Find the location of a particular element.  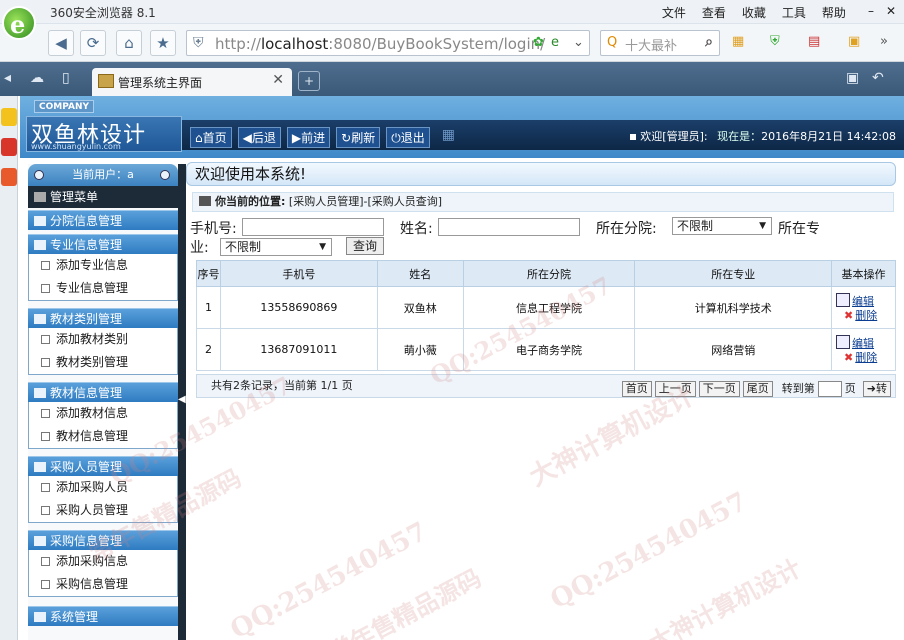

group-book-category: 教材类别管理 添加教材类别 教材类别管理 is located at coordinates (103, 341).